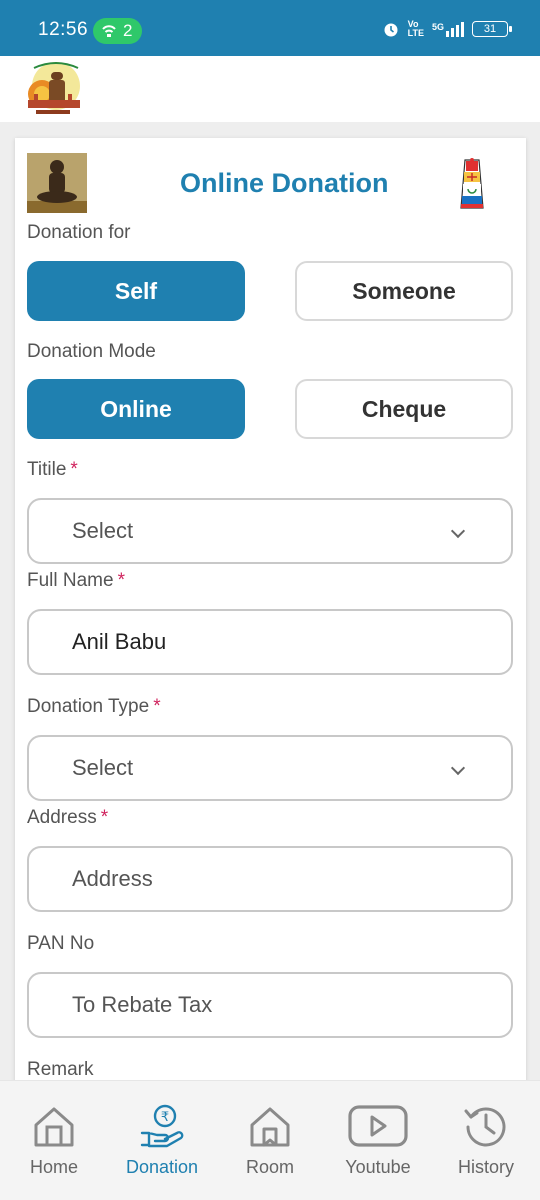 The height and width of the screenshot is (1200, 540). What do you see at coordinates (54, 88) in the screenshot?
I see `app-logo-icon` at bounding box center [54, 88].